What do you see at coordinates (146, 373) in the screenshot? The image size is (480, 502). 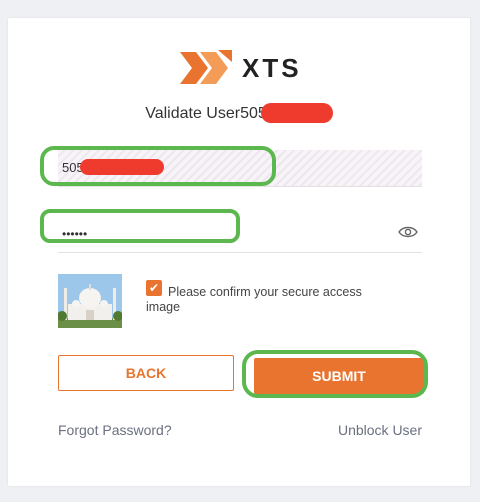 I see `back-button: BACK` at bounding box center [146, 373].